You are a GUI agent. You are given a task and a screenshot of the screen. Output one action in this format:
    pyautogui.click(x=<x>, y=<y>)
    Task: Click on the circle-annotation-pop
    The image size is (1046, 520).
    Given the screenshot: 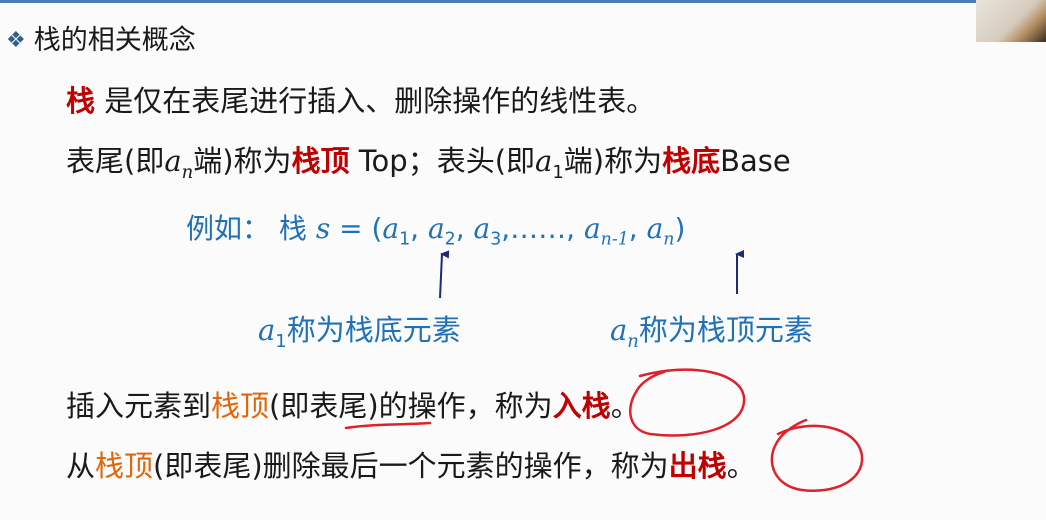 What is the action you would take?
    pyautogui.click(x=817, y=455)
    